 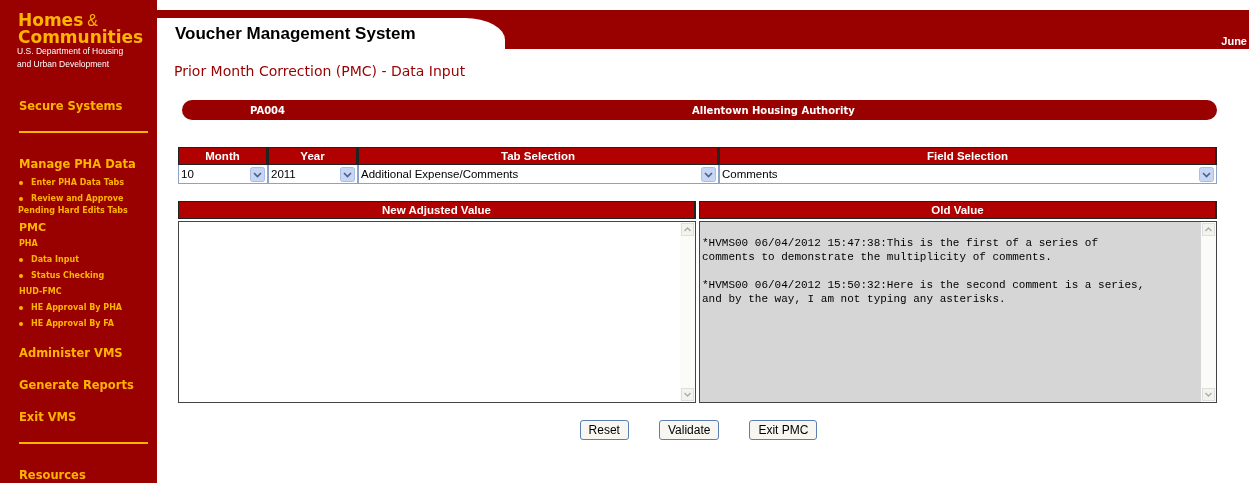 I want to click on nav-heading: HUD-FMC, so click(x=40, y=292).